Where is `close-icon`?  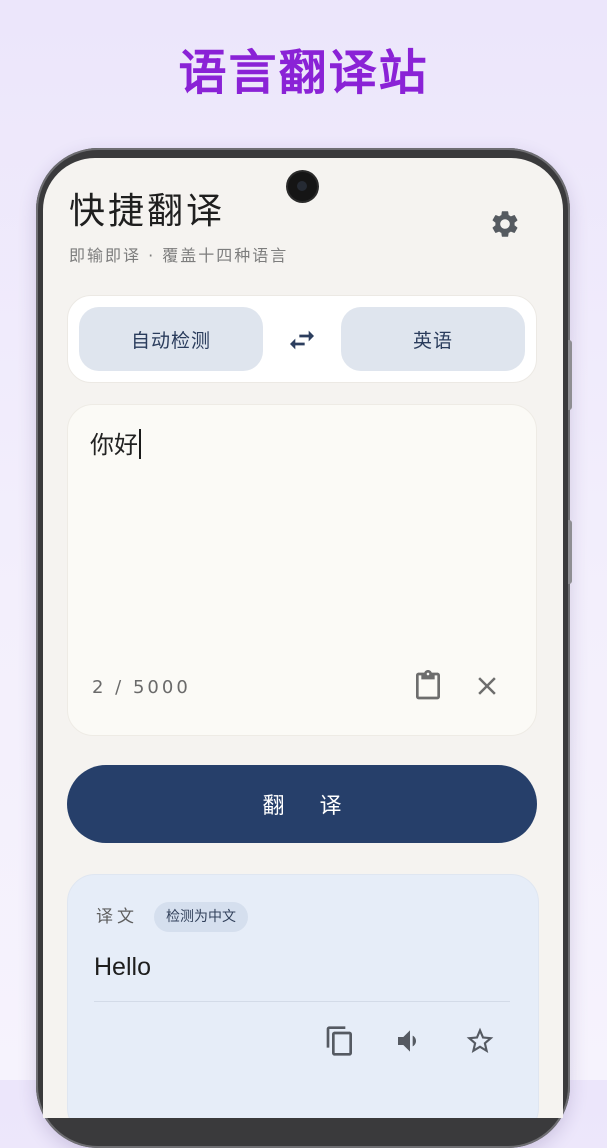
close-icon is located at coordinates (487, 686).